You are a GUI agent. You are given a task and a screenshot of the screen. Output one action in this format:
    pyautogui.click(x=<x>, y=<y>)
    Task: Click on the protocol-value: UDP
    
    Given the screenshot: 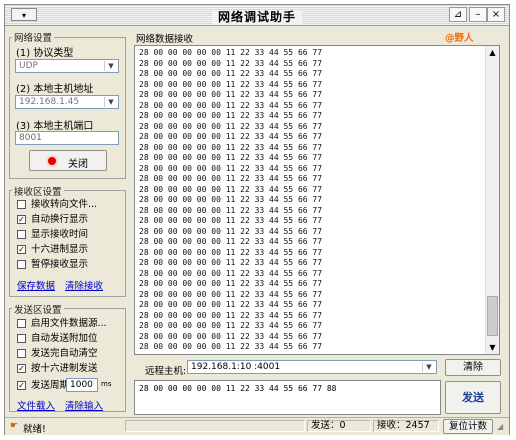 What is the action you would take?
    pyautogui.click(x=28, y=66)
    